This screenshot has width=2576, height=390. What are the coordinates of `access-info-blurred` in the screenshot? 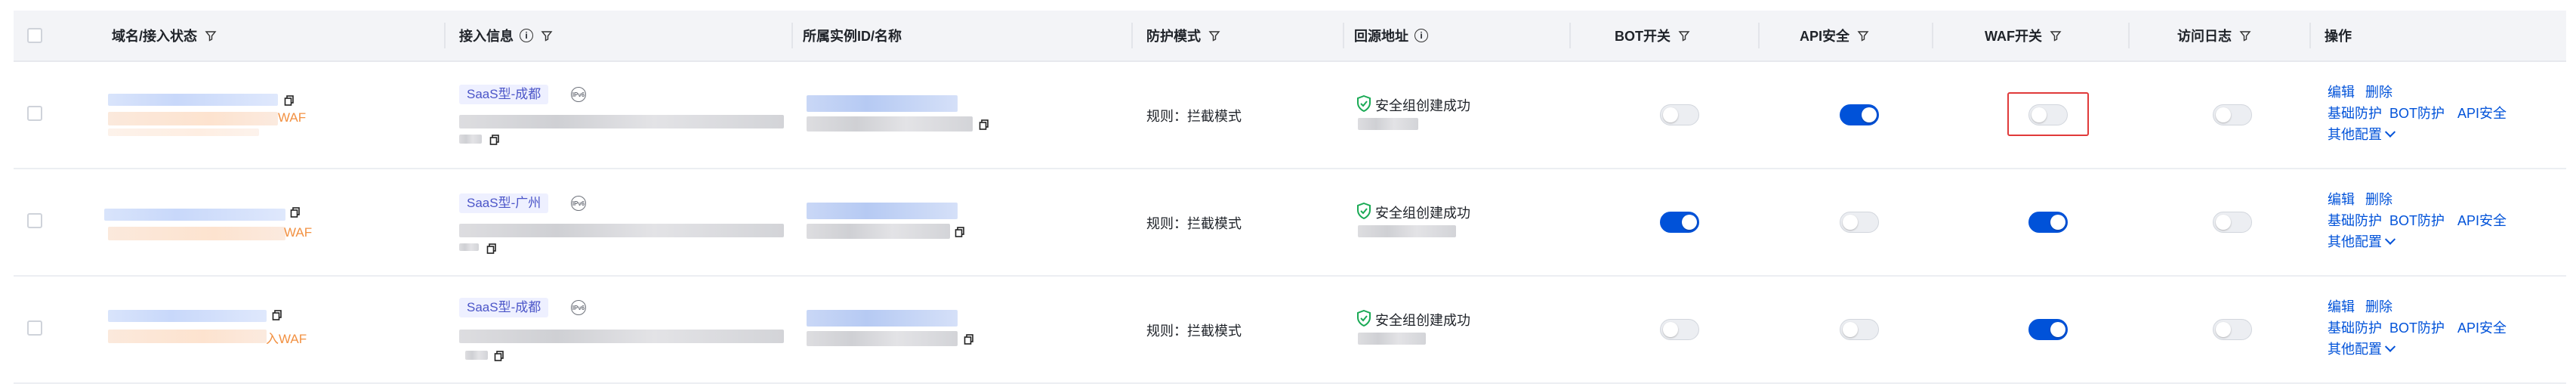 It's located at (621, 336).